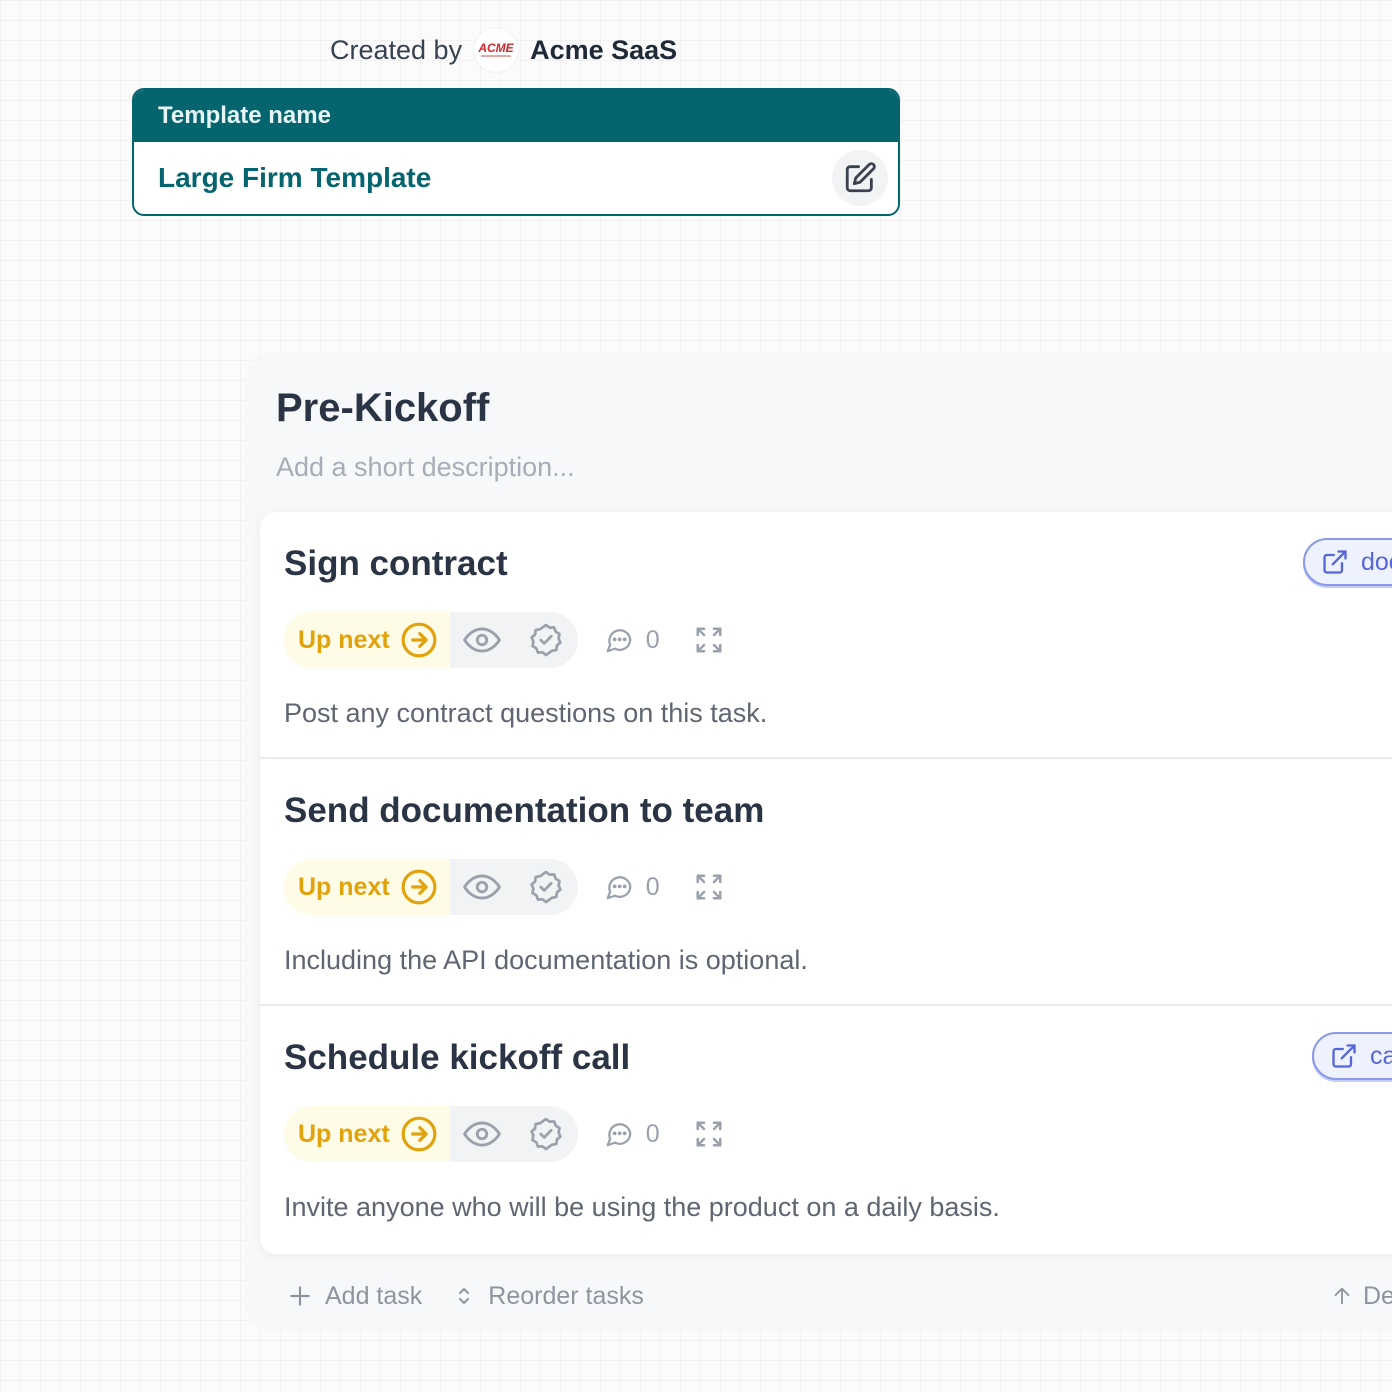 The image size is (1392, 1392). Describe the element at coordinates (524, 811) in the screenshot. I see `task-title: Send documentation to team` at that location.